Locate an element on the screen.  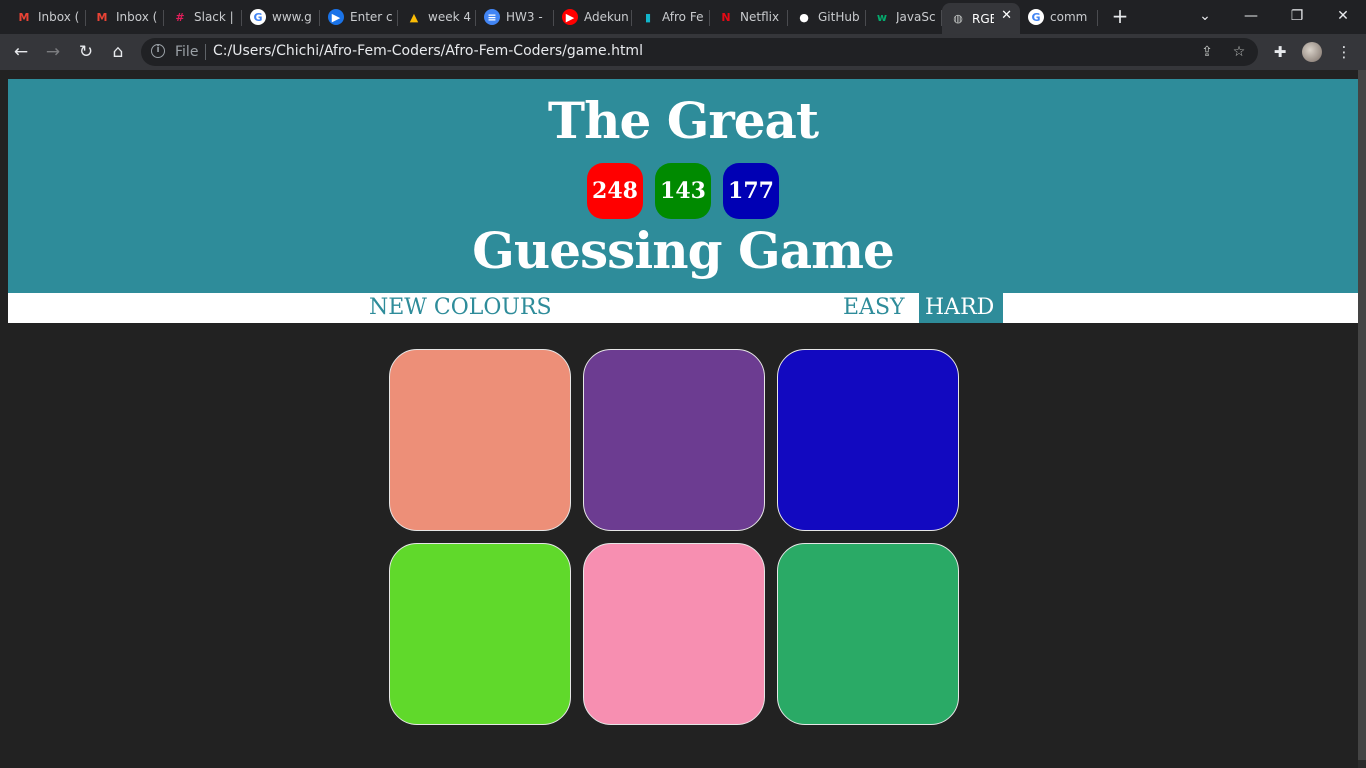
globe-icon: ◍ is located at coordinates (958, 18).